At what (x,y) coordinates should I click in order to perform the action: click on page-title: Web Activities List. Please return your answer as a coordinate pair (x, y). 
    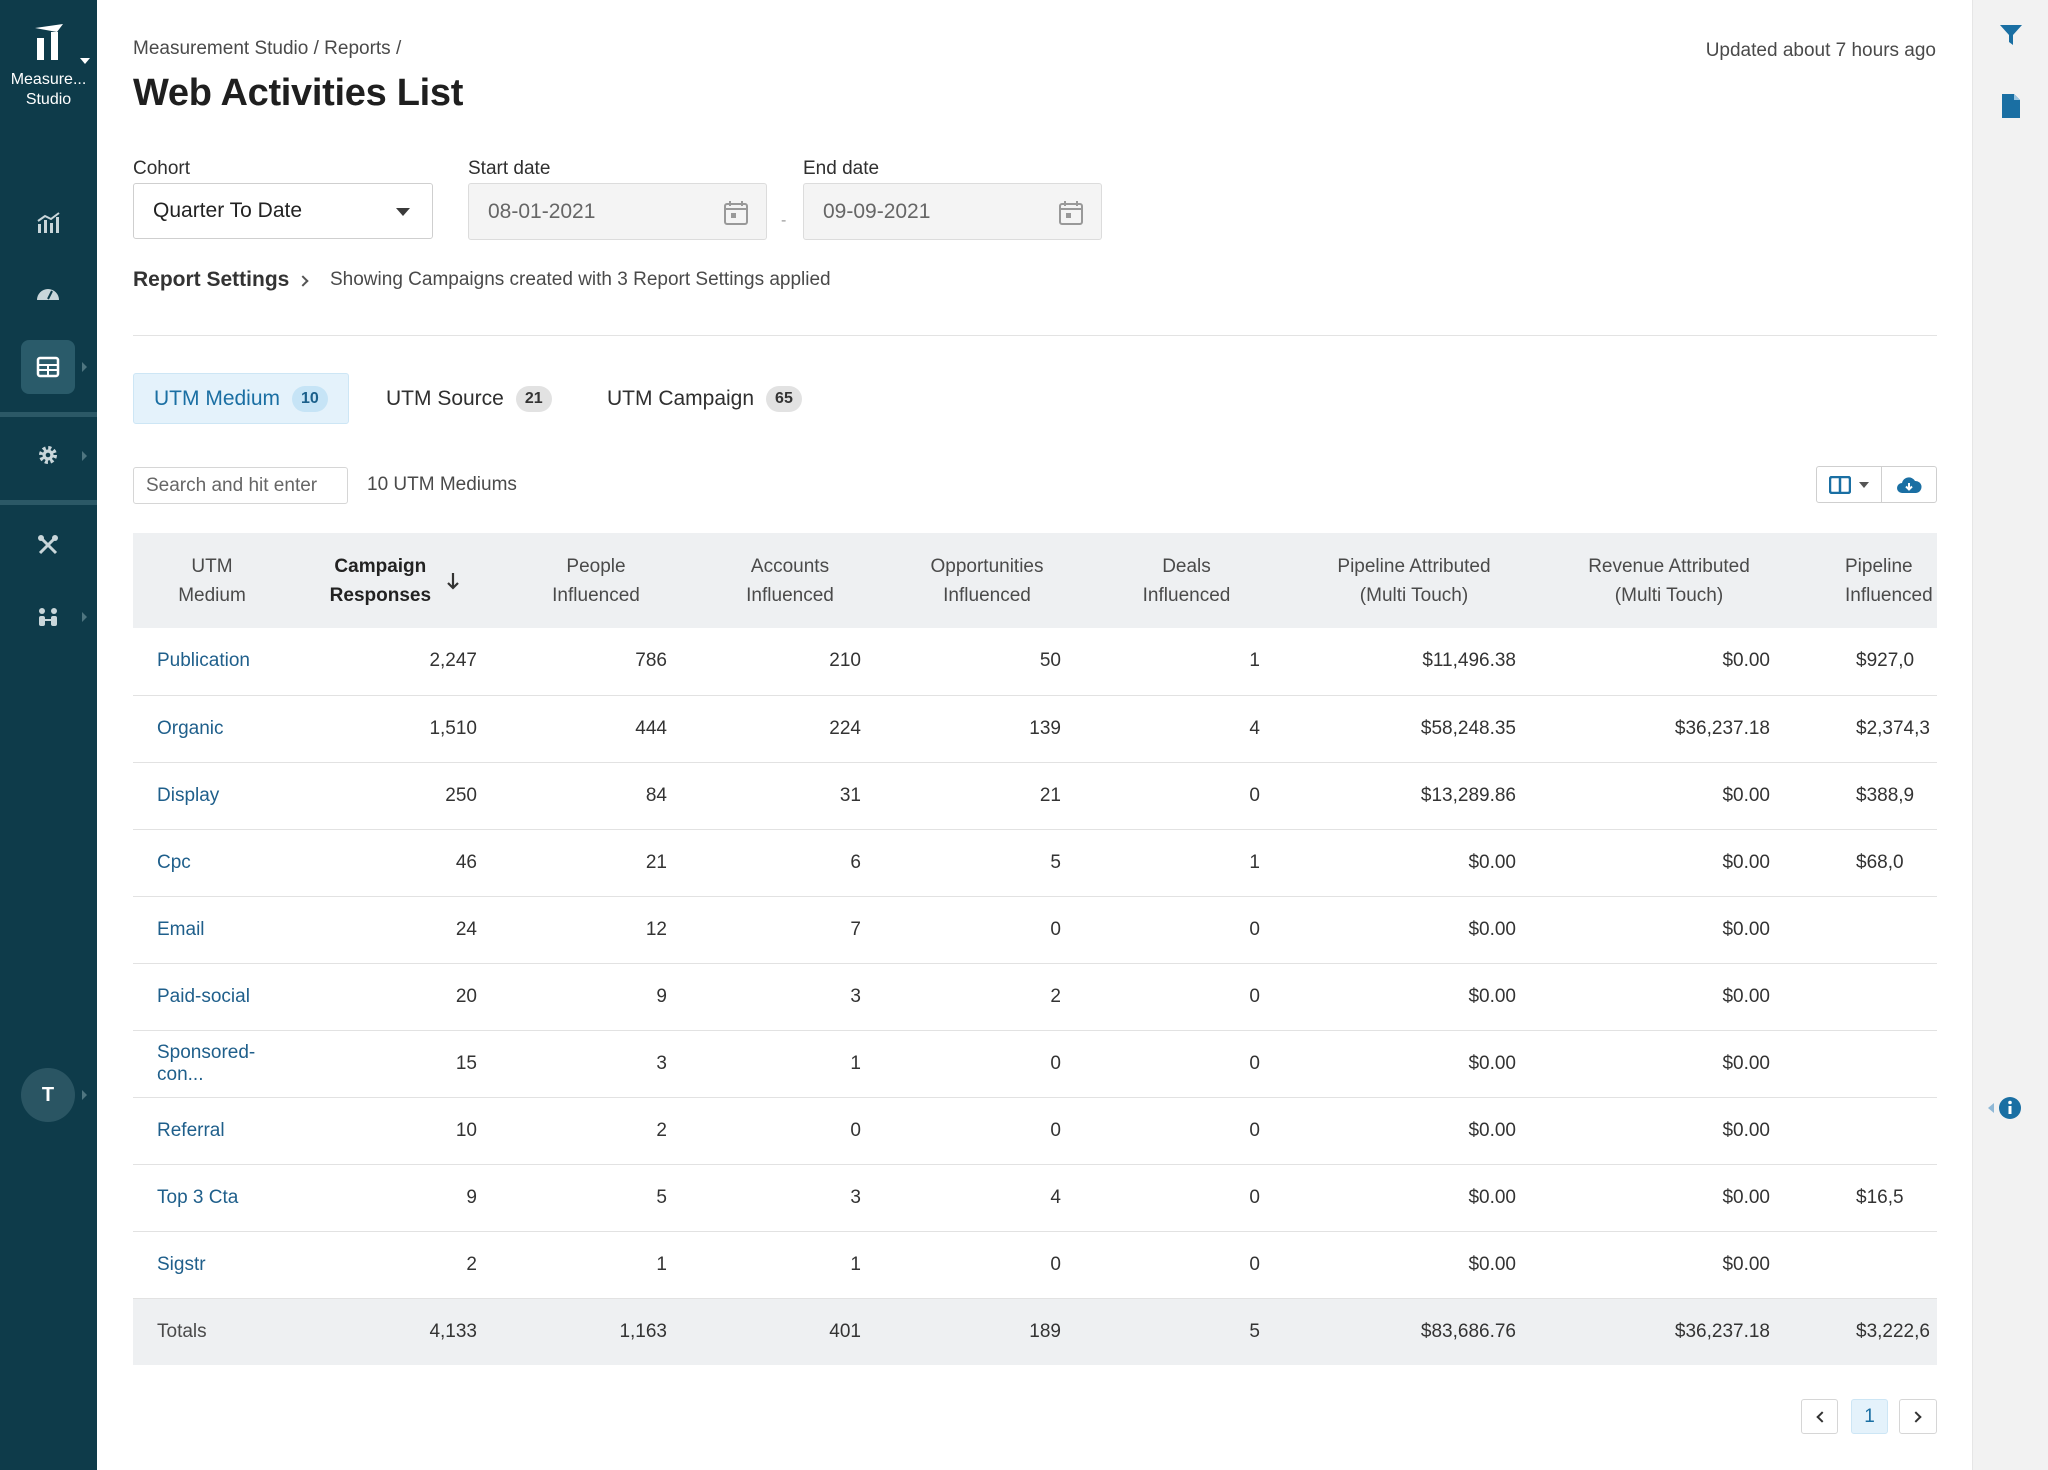
    Looking at the image, I should click on (298, 93).